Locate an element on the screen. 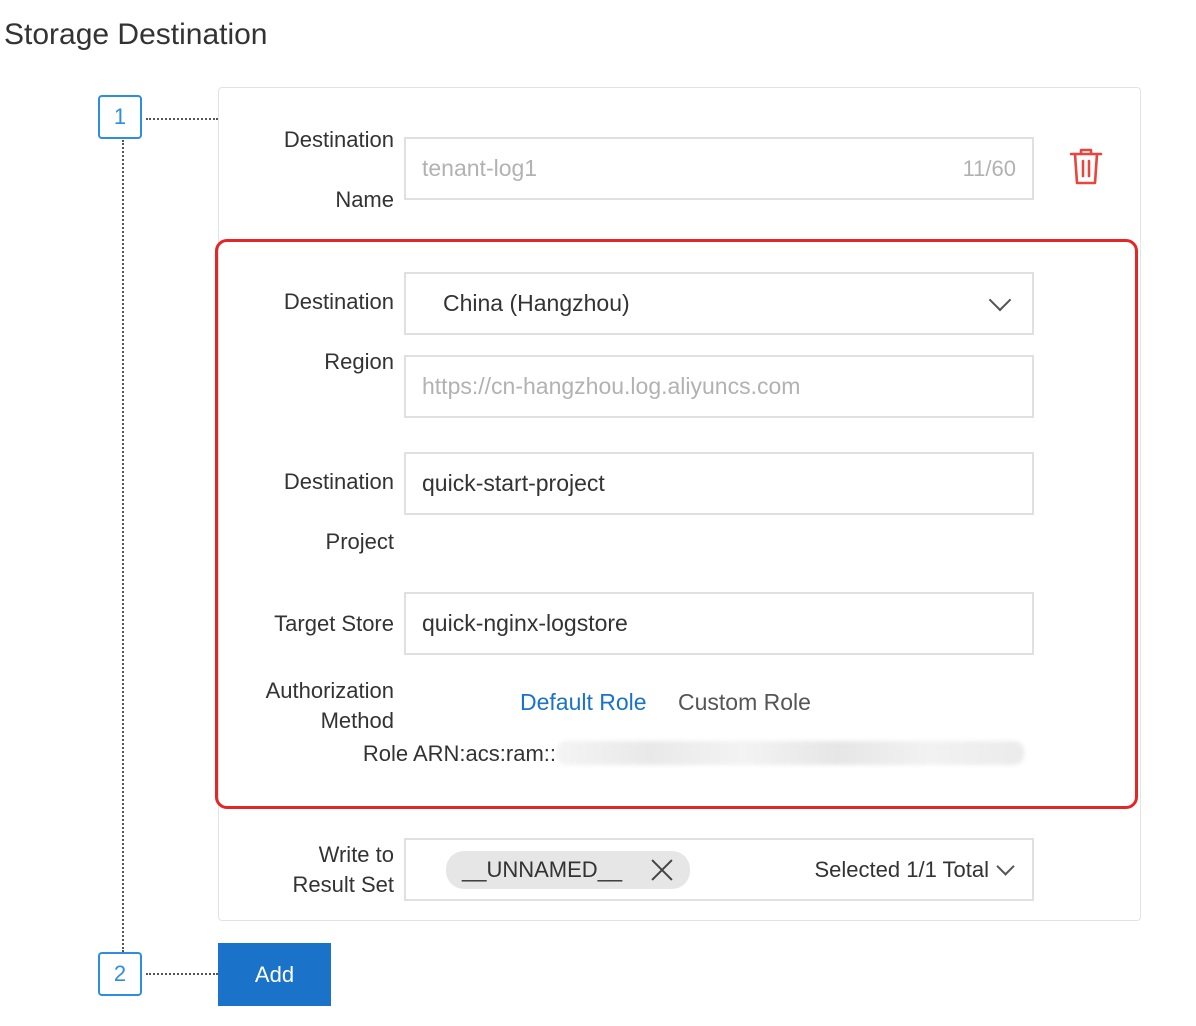  destination-name-value: tenant-log1 is located at coordinates (480, 168).